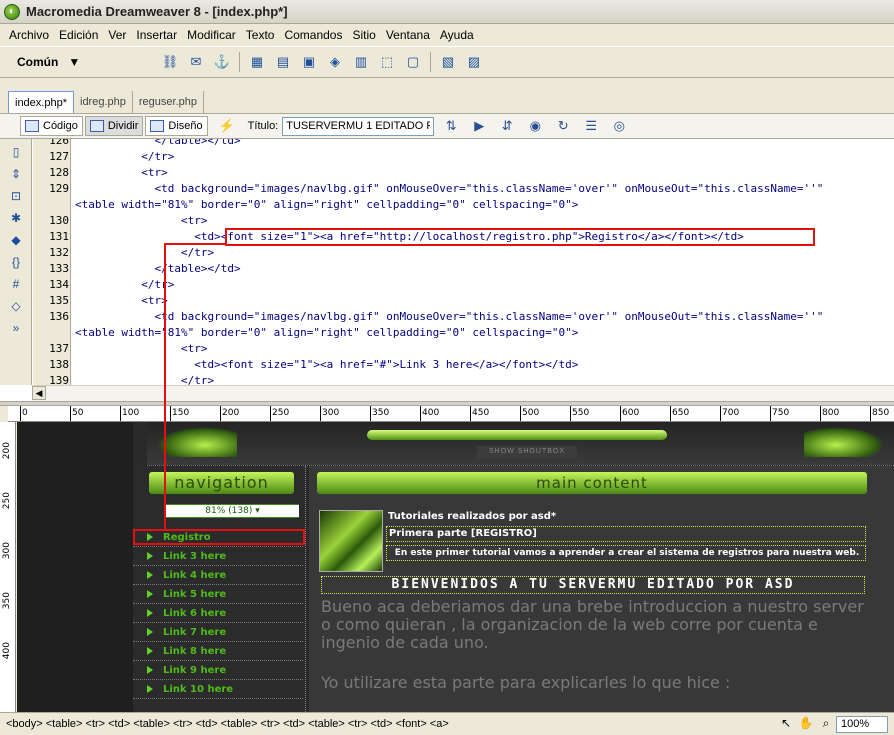 This screenshot has height=735, width=894. What do you see at coordinates (313, 35) in the screenshot?
I see `menu-comandos: Comandos` at bounding box center [313, 35].